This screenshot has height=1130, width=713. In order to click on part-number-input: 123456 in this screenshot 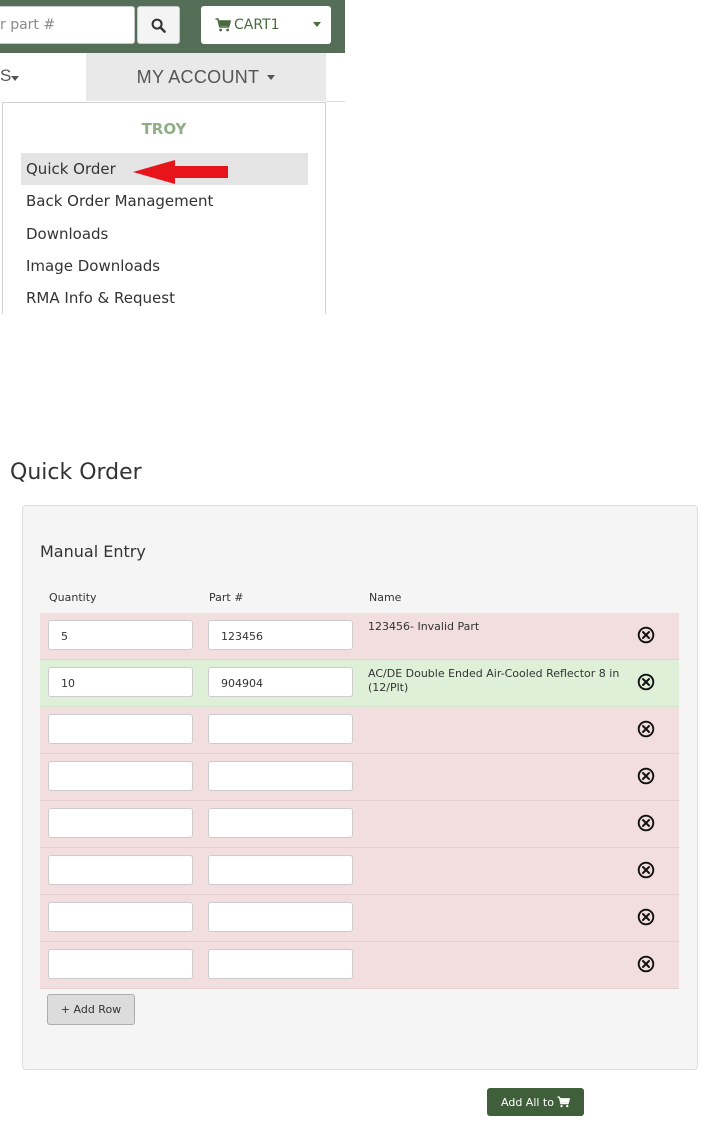, I will do `click(280, 635)`.